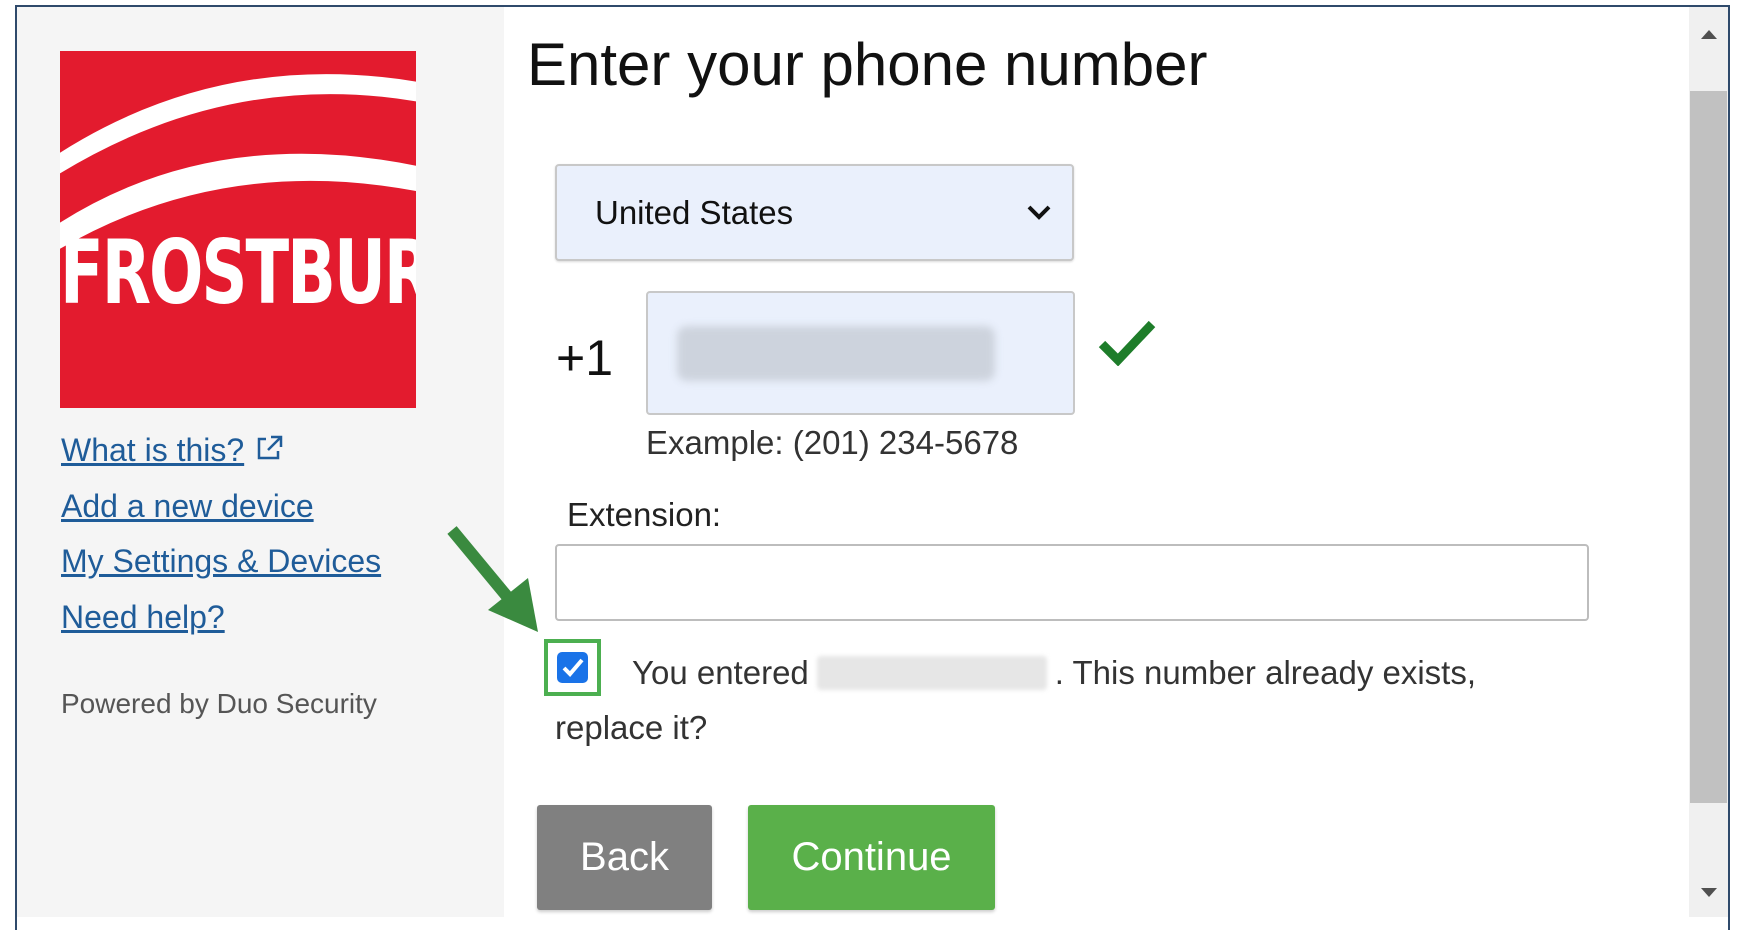  I want to click on what-is-this-link: What is this?, so click(172, 451).